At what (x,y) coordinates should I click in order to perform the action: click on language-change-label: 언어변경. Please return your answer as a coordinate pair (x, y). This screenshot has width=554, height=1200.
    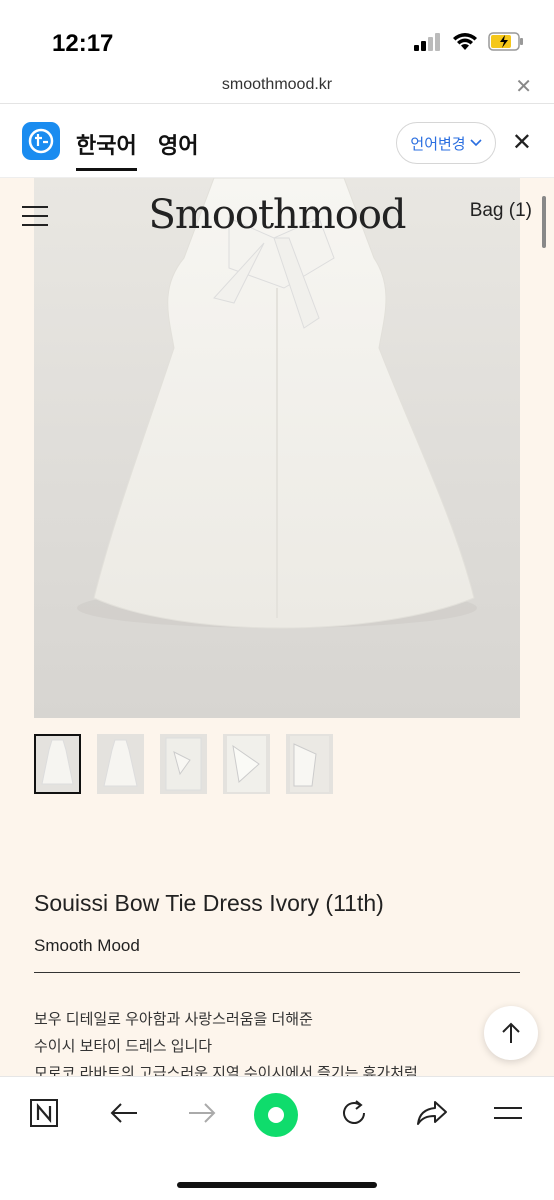
    Looking at the image, I should click on (438, 144).